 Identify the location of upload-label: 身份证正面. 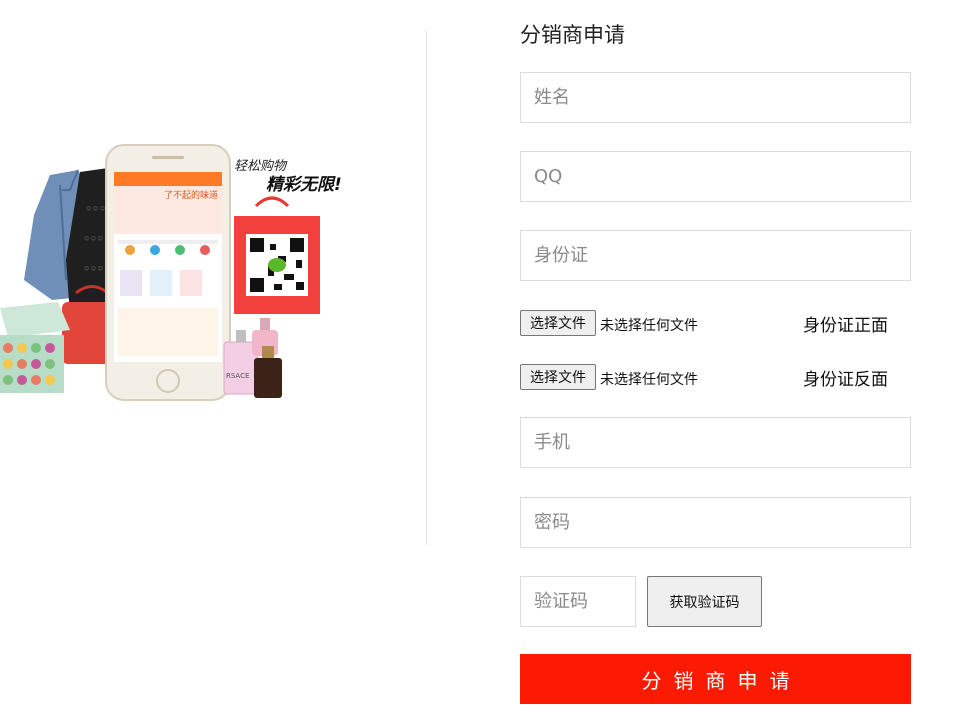
(845, 326).